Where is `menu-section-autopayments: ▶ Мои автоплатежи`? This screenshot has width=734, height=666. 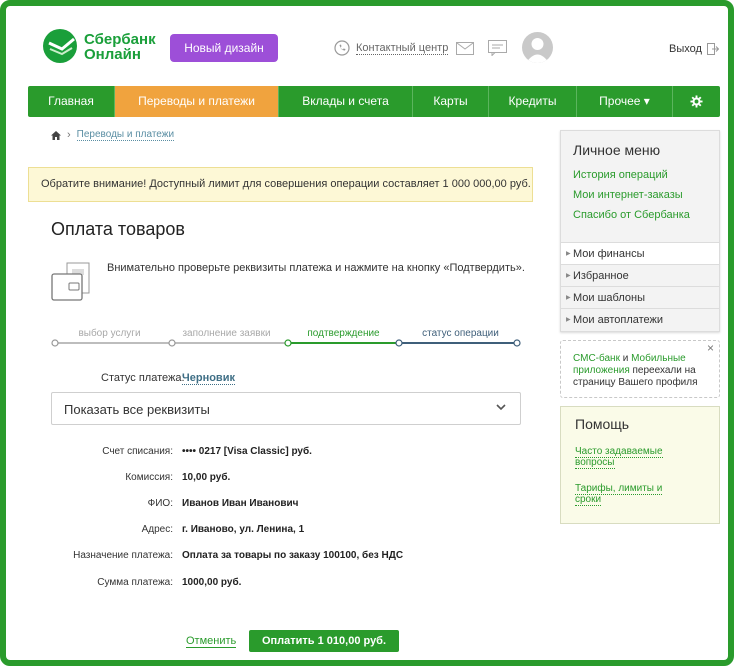
menu-section-autopayments: ▶ Мои автоплатежи is located at coordinates (640, 319).